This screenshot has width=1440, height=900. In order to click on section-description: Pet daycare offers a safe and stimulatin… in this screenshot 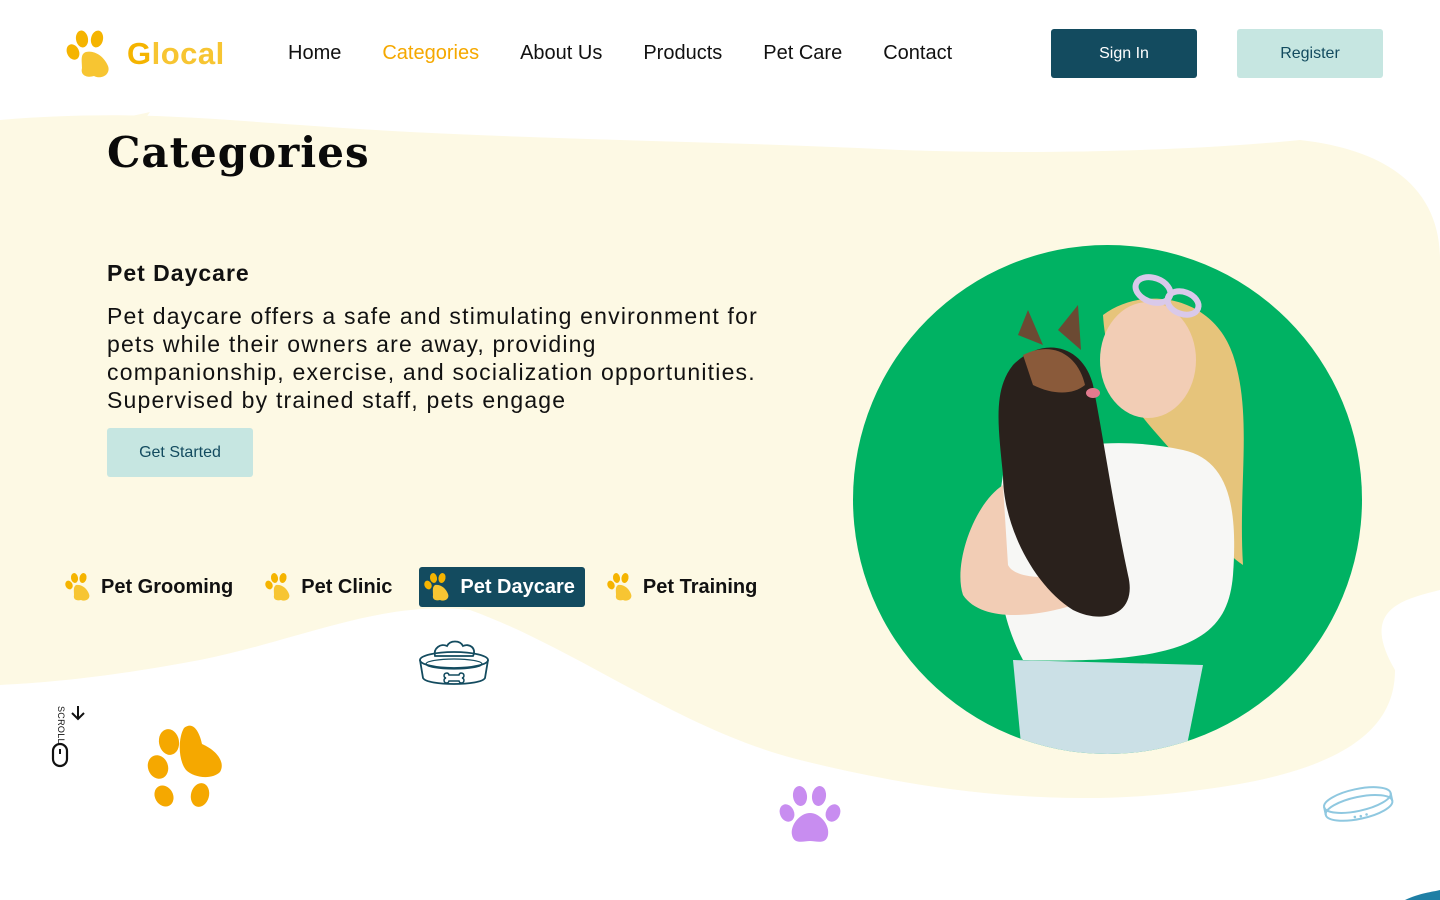, I will do `click(432, 358)`.